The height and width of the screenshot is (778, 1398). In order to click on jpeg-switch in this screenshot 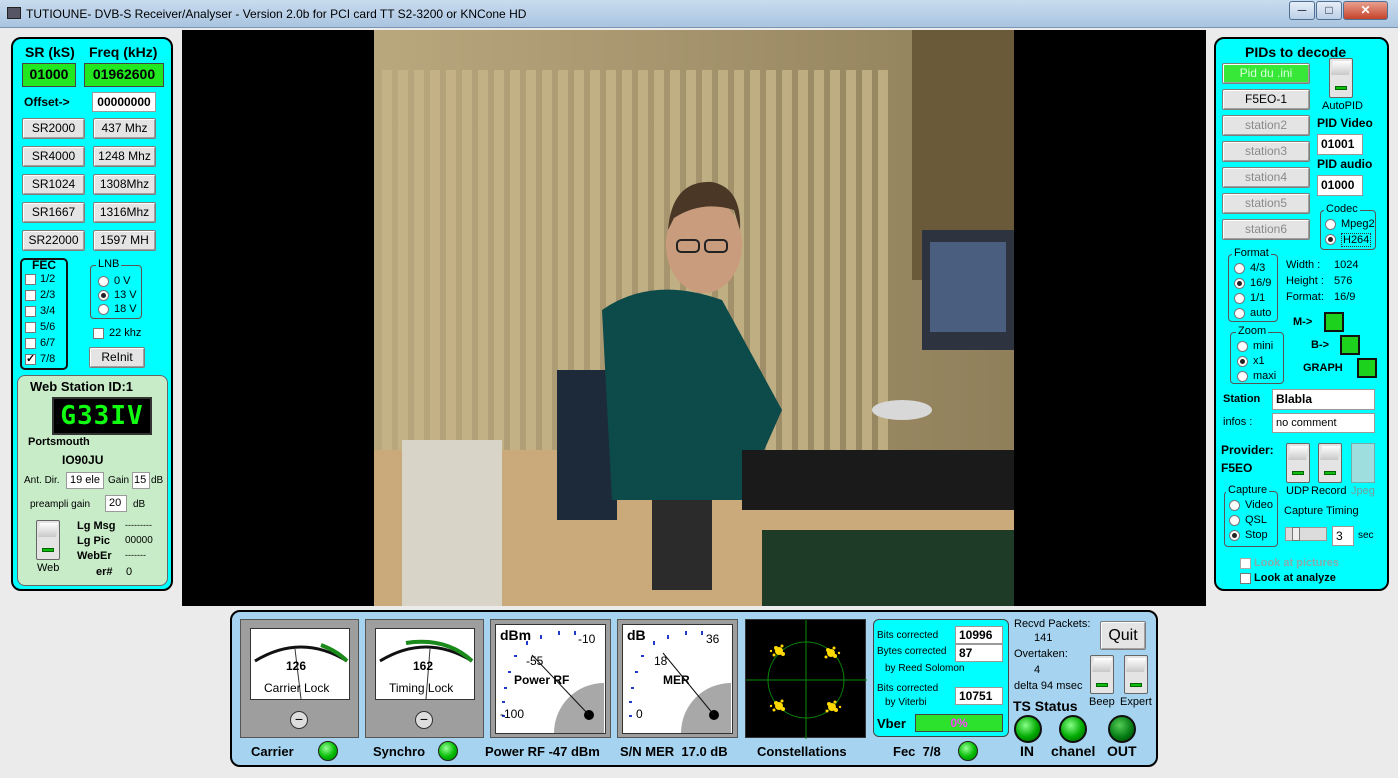, I will do `click(1363, 463)`.